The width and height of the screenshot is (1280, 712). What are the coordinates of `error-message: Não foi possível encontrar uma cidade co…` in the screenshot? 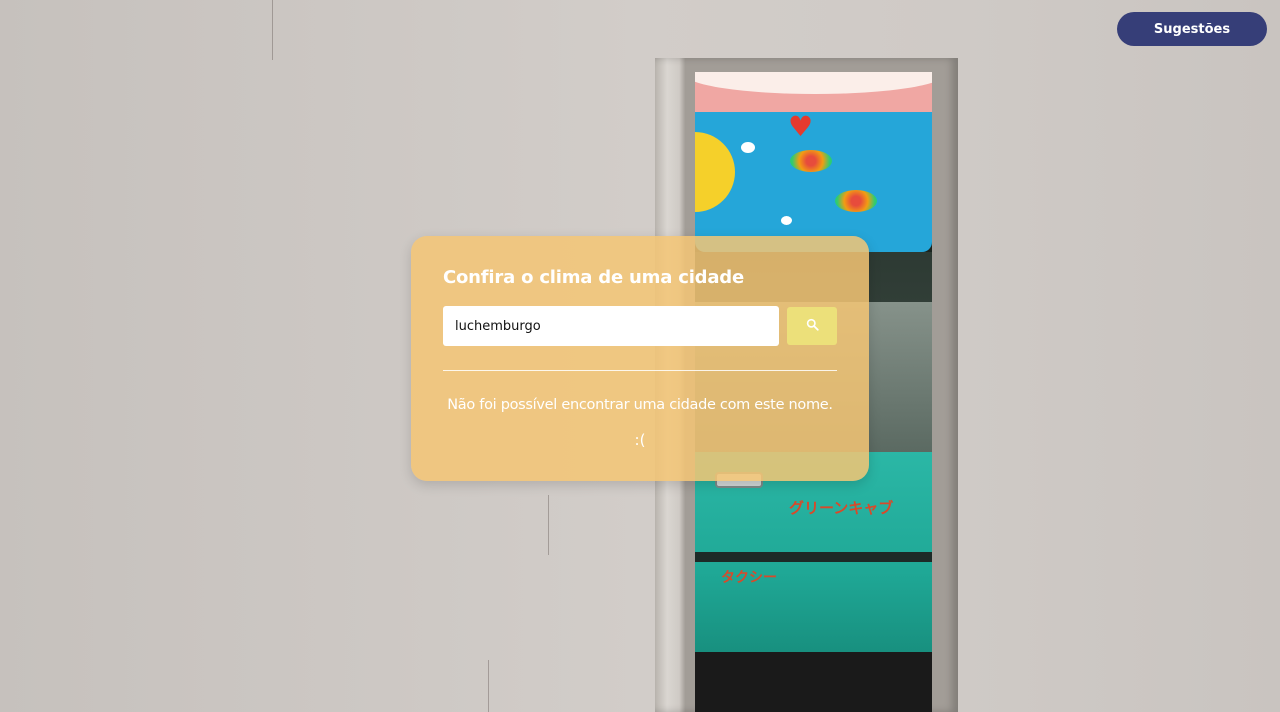 It's located at (640, 405).